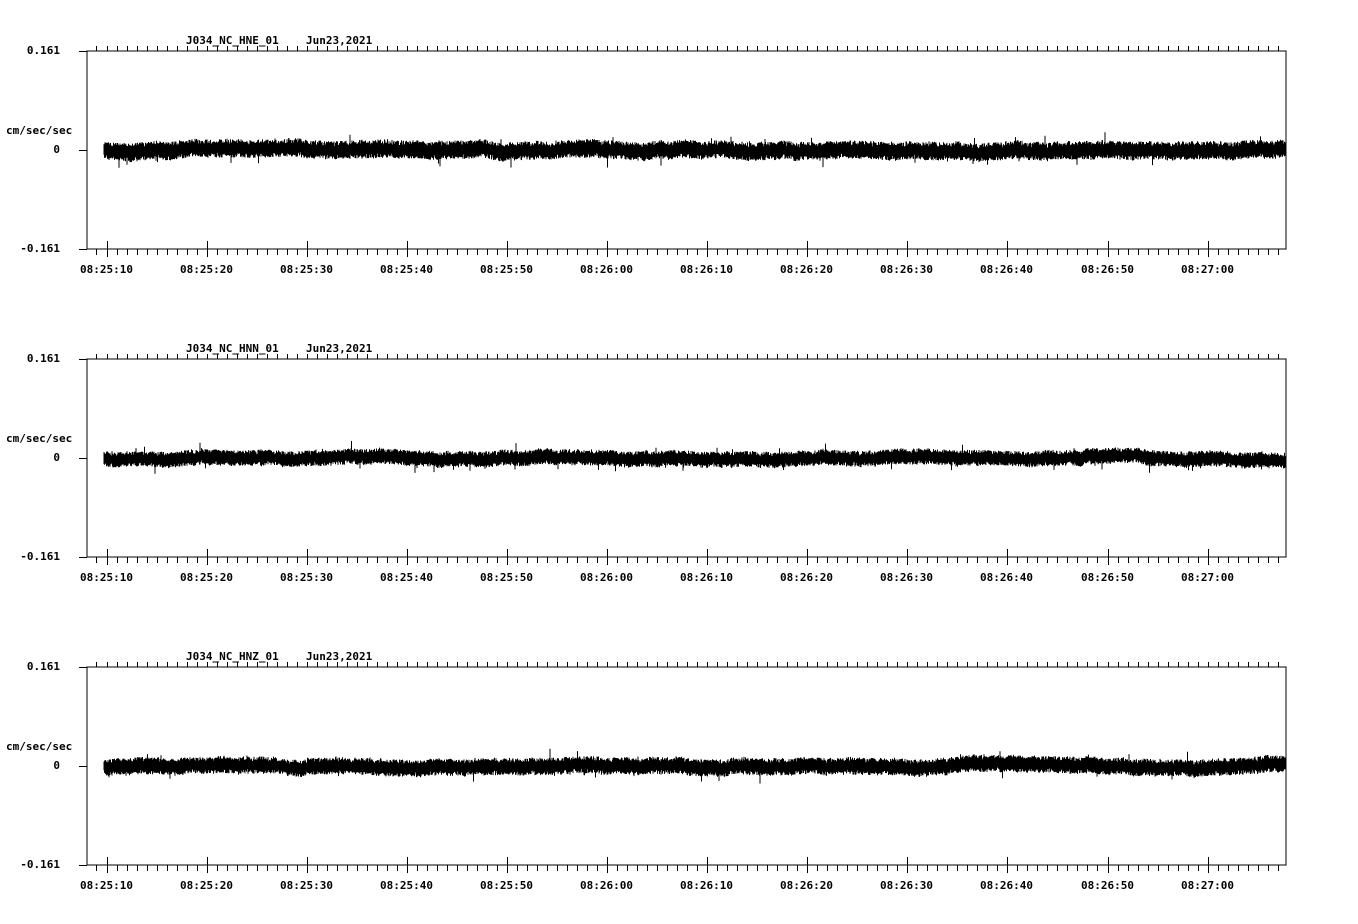 This screenshot has height=924, width=1358. What do you see at coordinates (232, 656) in the screenshot?
I see `panel-title: J034_NC_HNZ_01` at bounding box center [232, 656].